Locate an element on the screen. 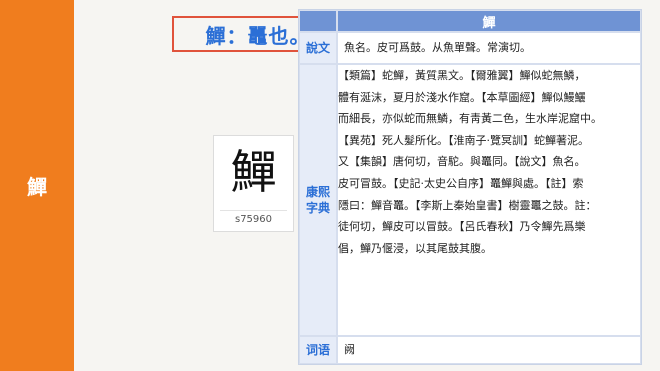 The width and height of the screenshot is (660, 371). seal-code: s75960 is located at coordinates (253, 219).